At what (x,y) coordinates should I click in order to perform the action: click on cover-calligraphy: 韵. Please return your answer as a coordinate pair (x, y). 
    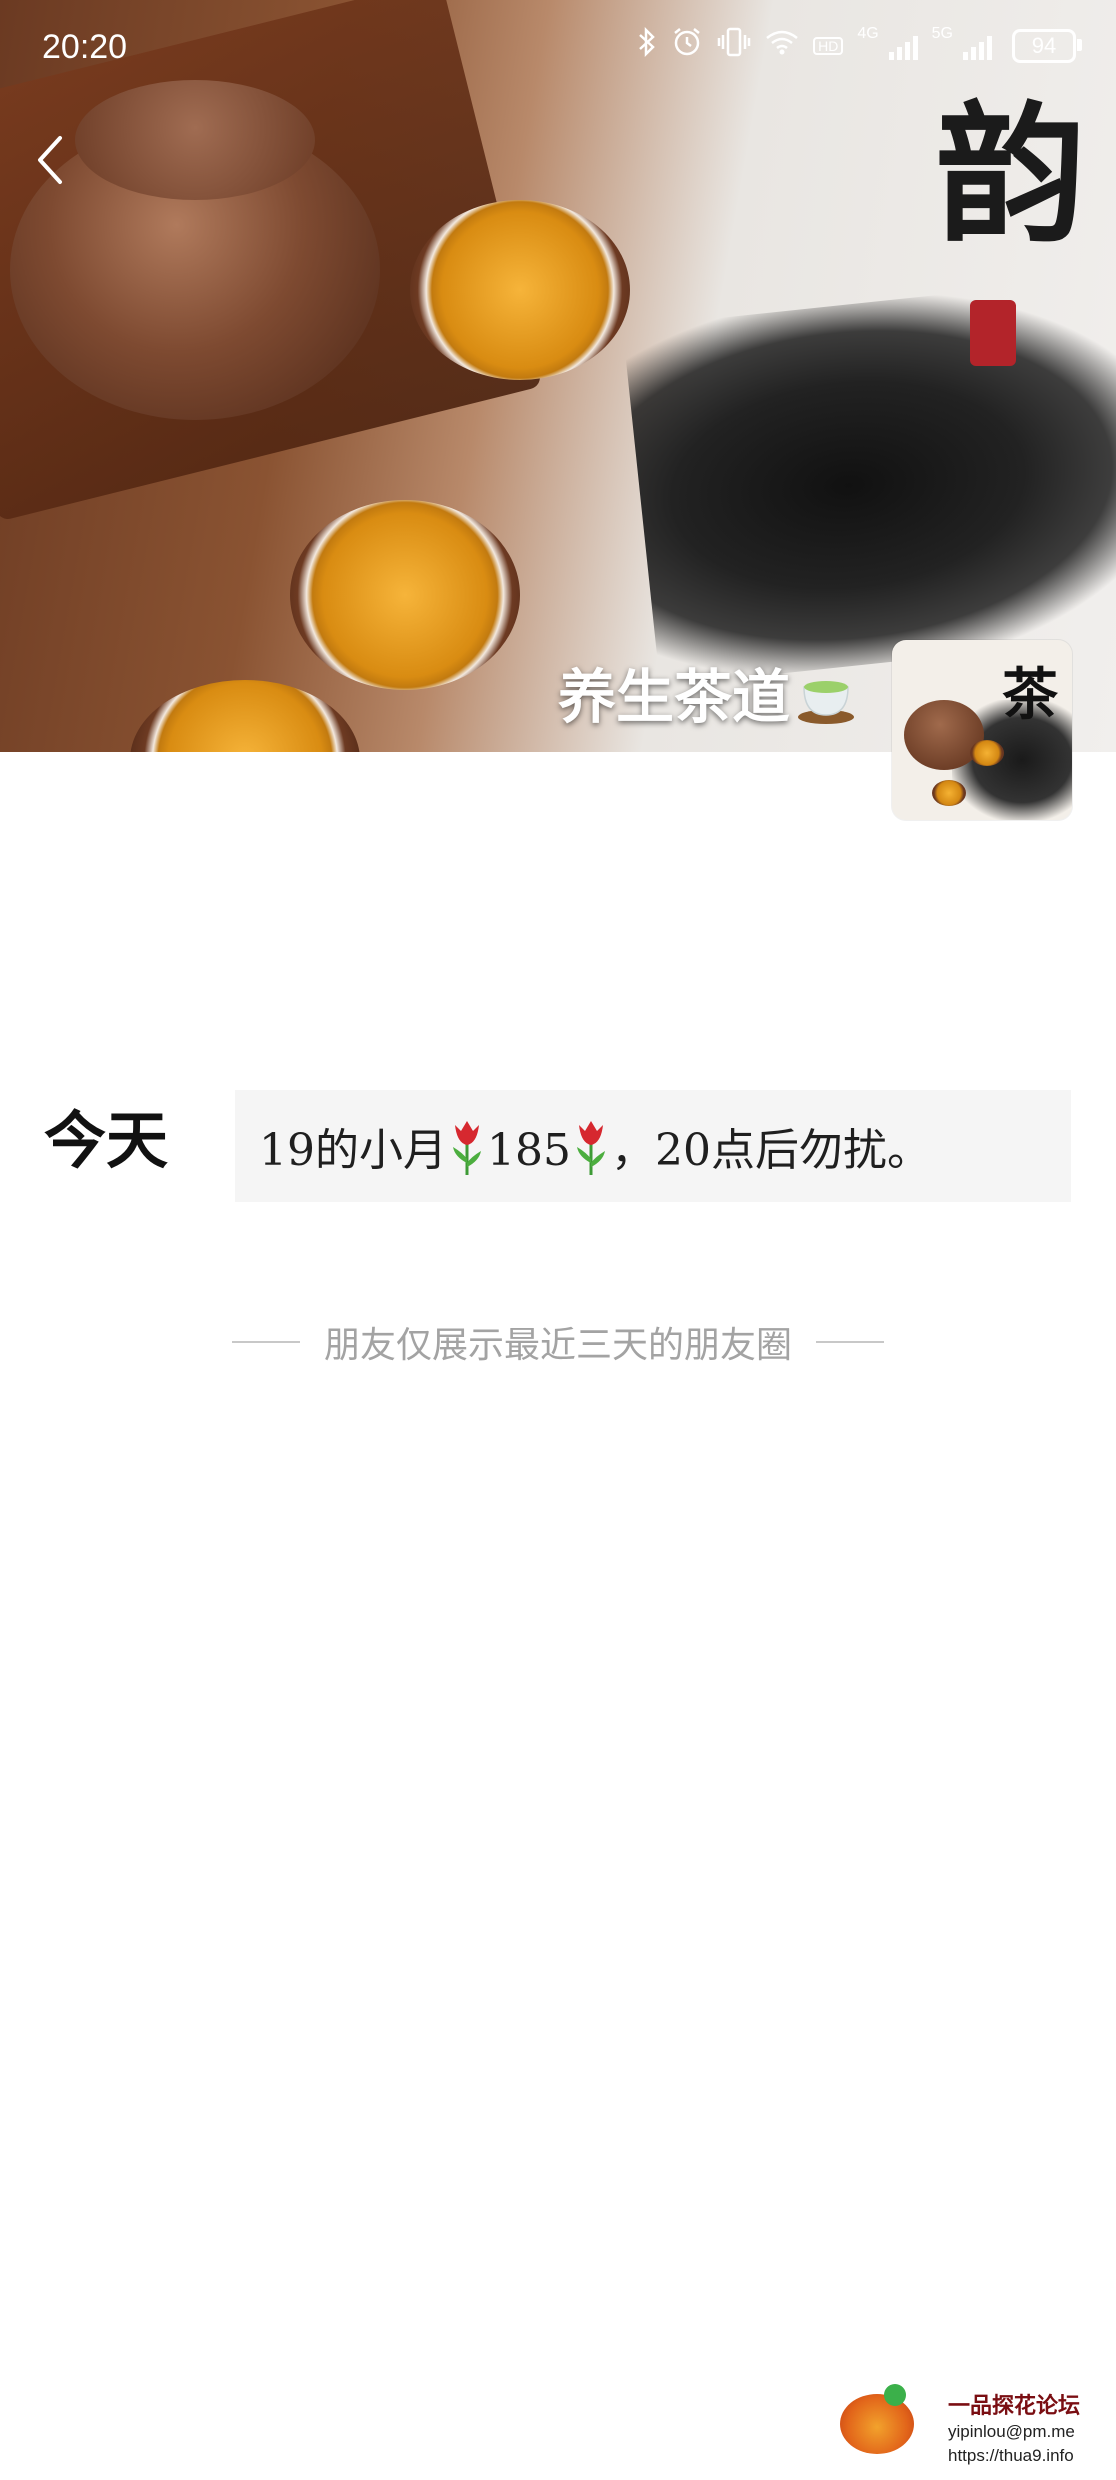
    Looking at the image, I should click on (1010, 175).